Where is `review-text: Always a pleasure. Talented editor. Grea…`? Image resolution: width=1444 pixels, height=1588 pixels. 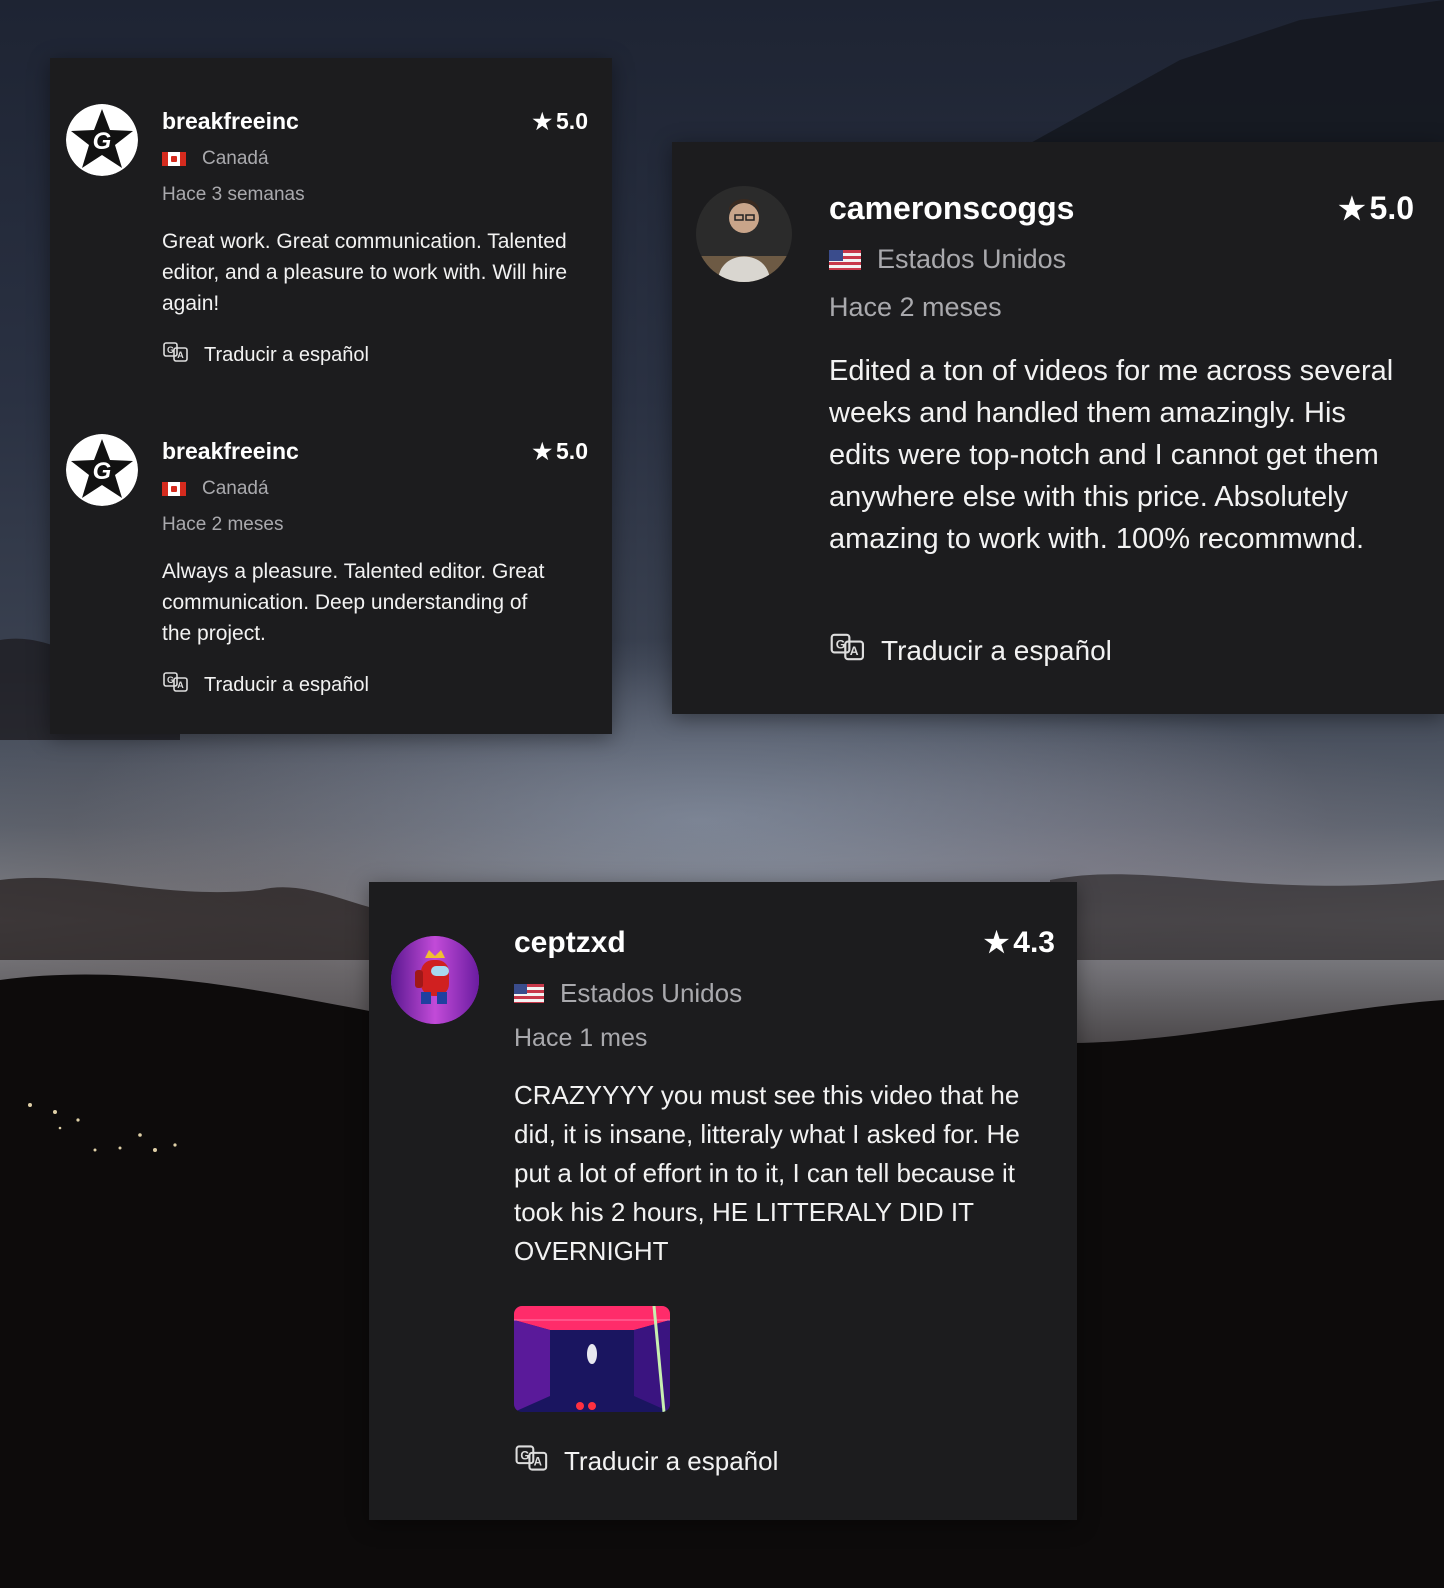
review-text: Always a pleasure. Talented editor. Grea… is located at coordinates (353, 602).